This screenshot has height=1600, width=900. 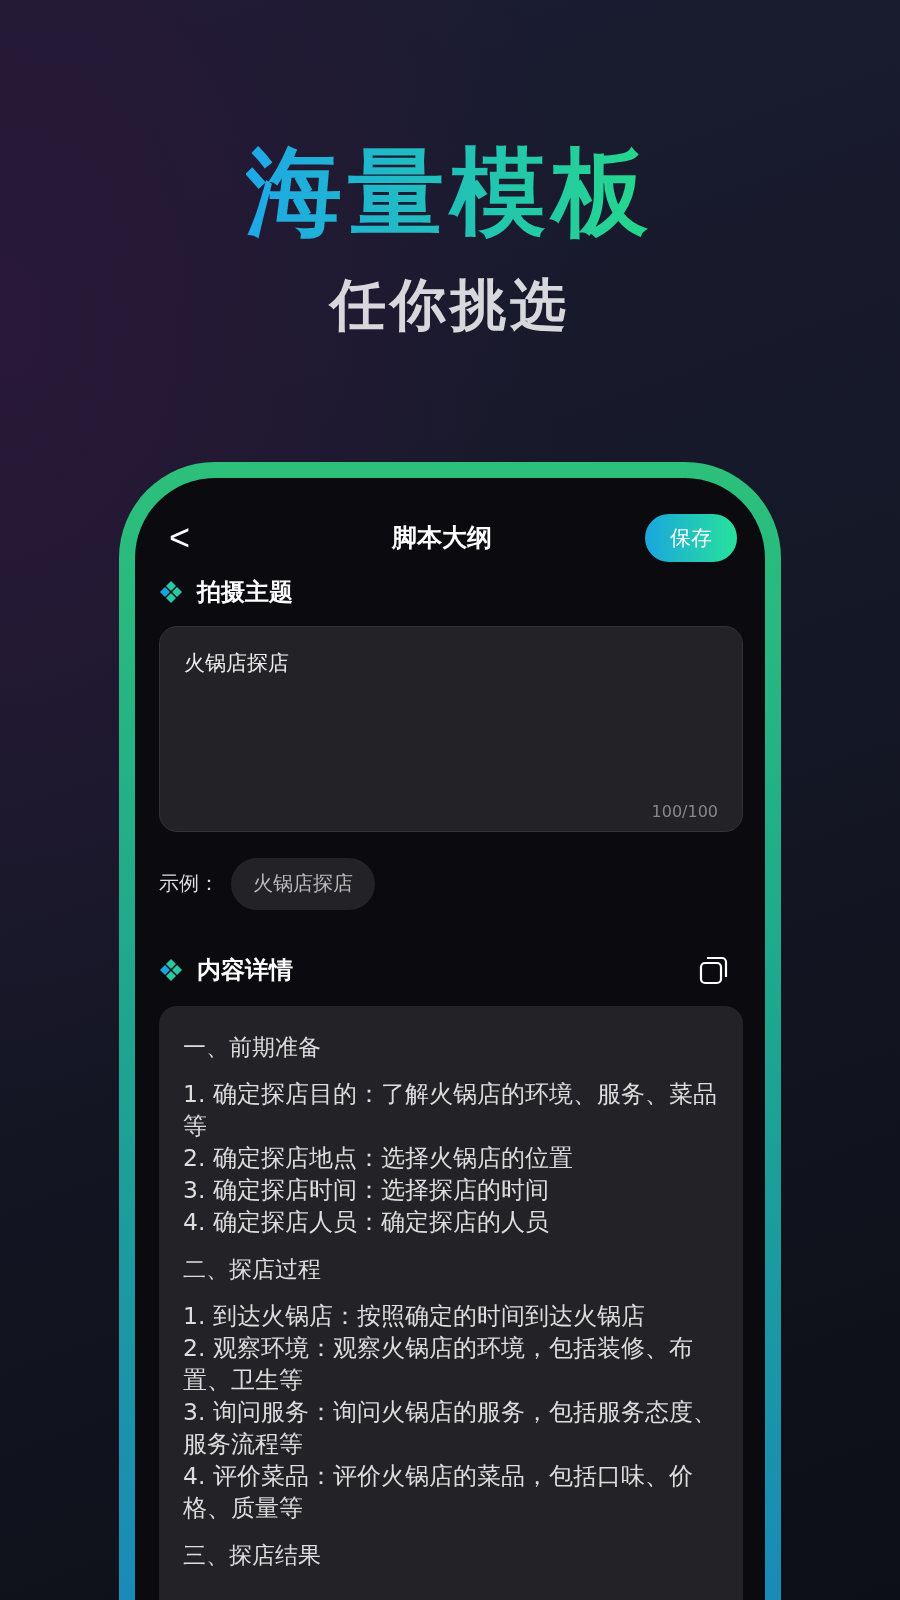 What do you see at coordinates (438, 1364) in the screenshot?
I see `outline-item: 2. 观察环境：观察火锅店的环境，包括装修、布置、卫生等` at bounding box center [438, 1364].